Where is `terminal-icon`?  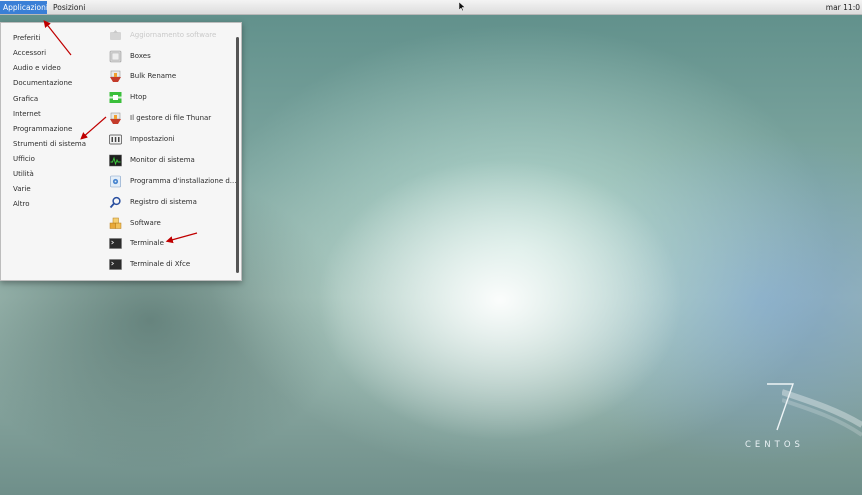
terminal-icon is located at coordinates (115, 243).